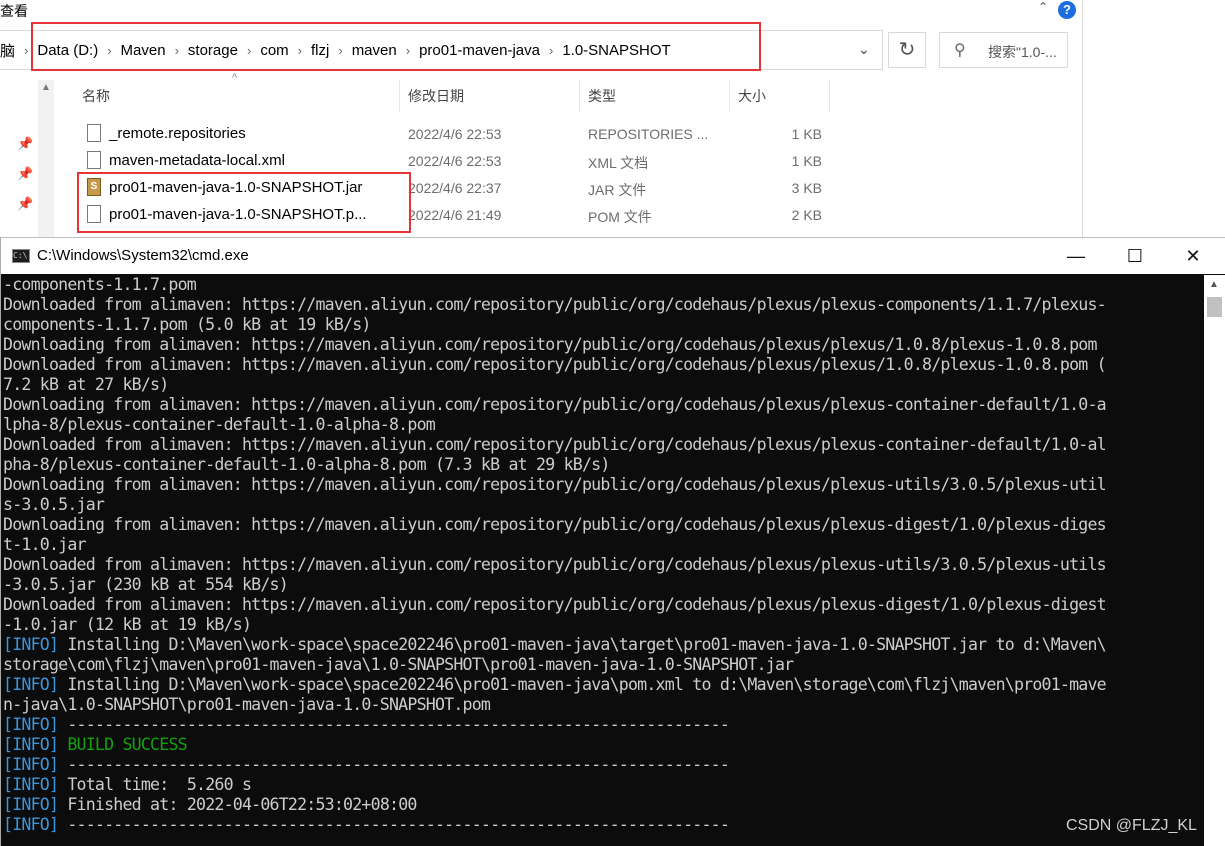 The height and width of the screenshot is (846, 1225). Describe the element at coordinates (602, 745) in the screenshot. I see `console-line: [INFO] BUILD SUCCESS` at that location.